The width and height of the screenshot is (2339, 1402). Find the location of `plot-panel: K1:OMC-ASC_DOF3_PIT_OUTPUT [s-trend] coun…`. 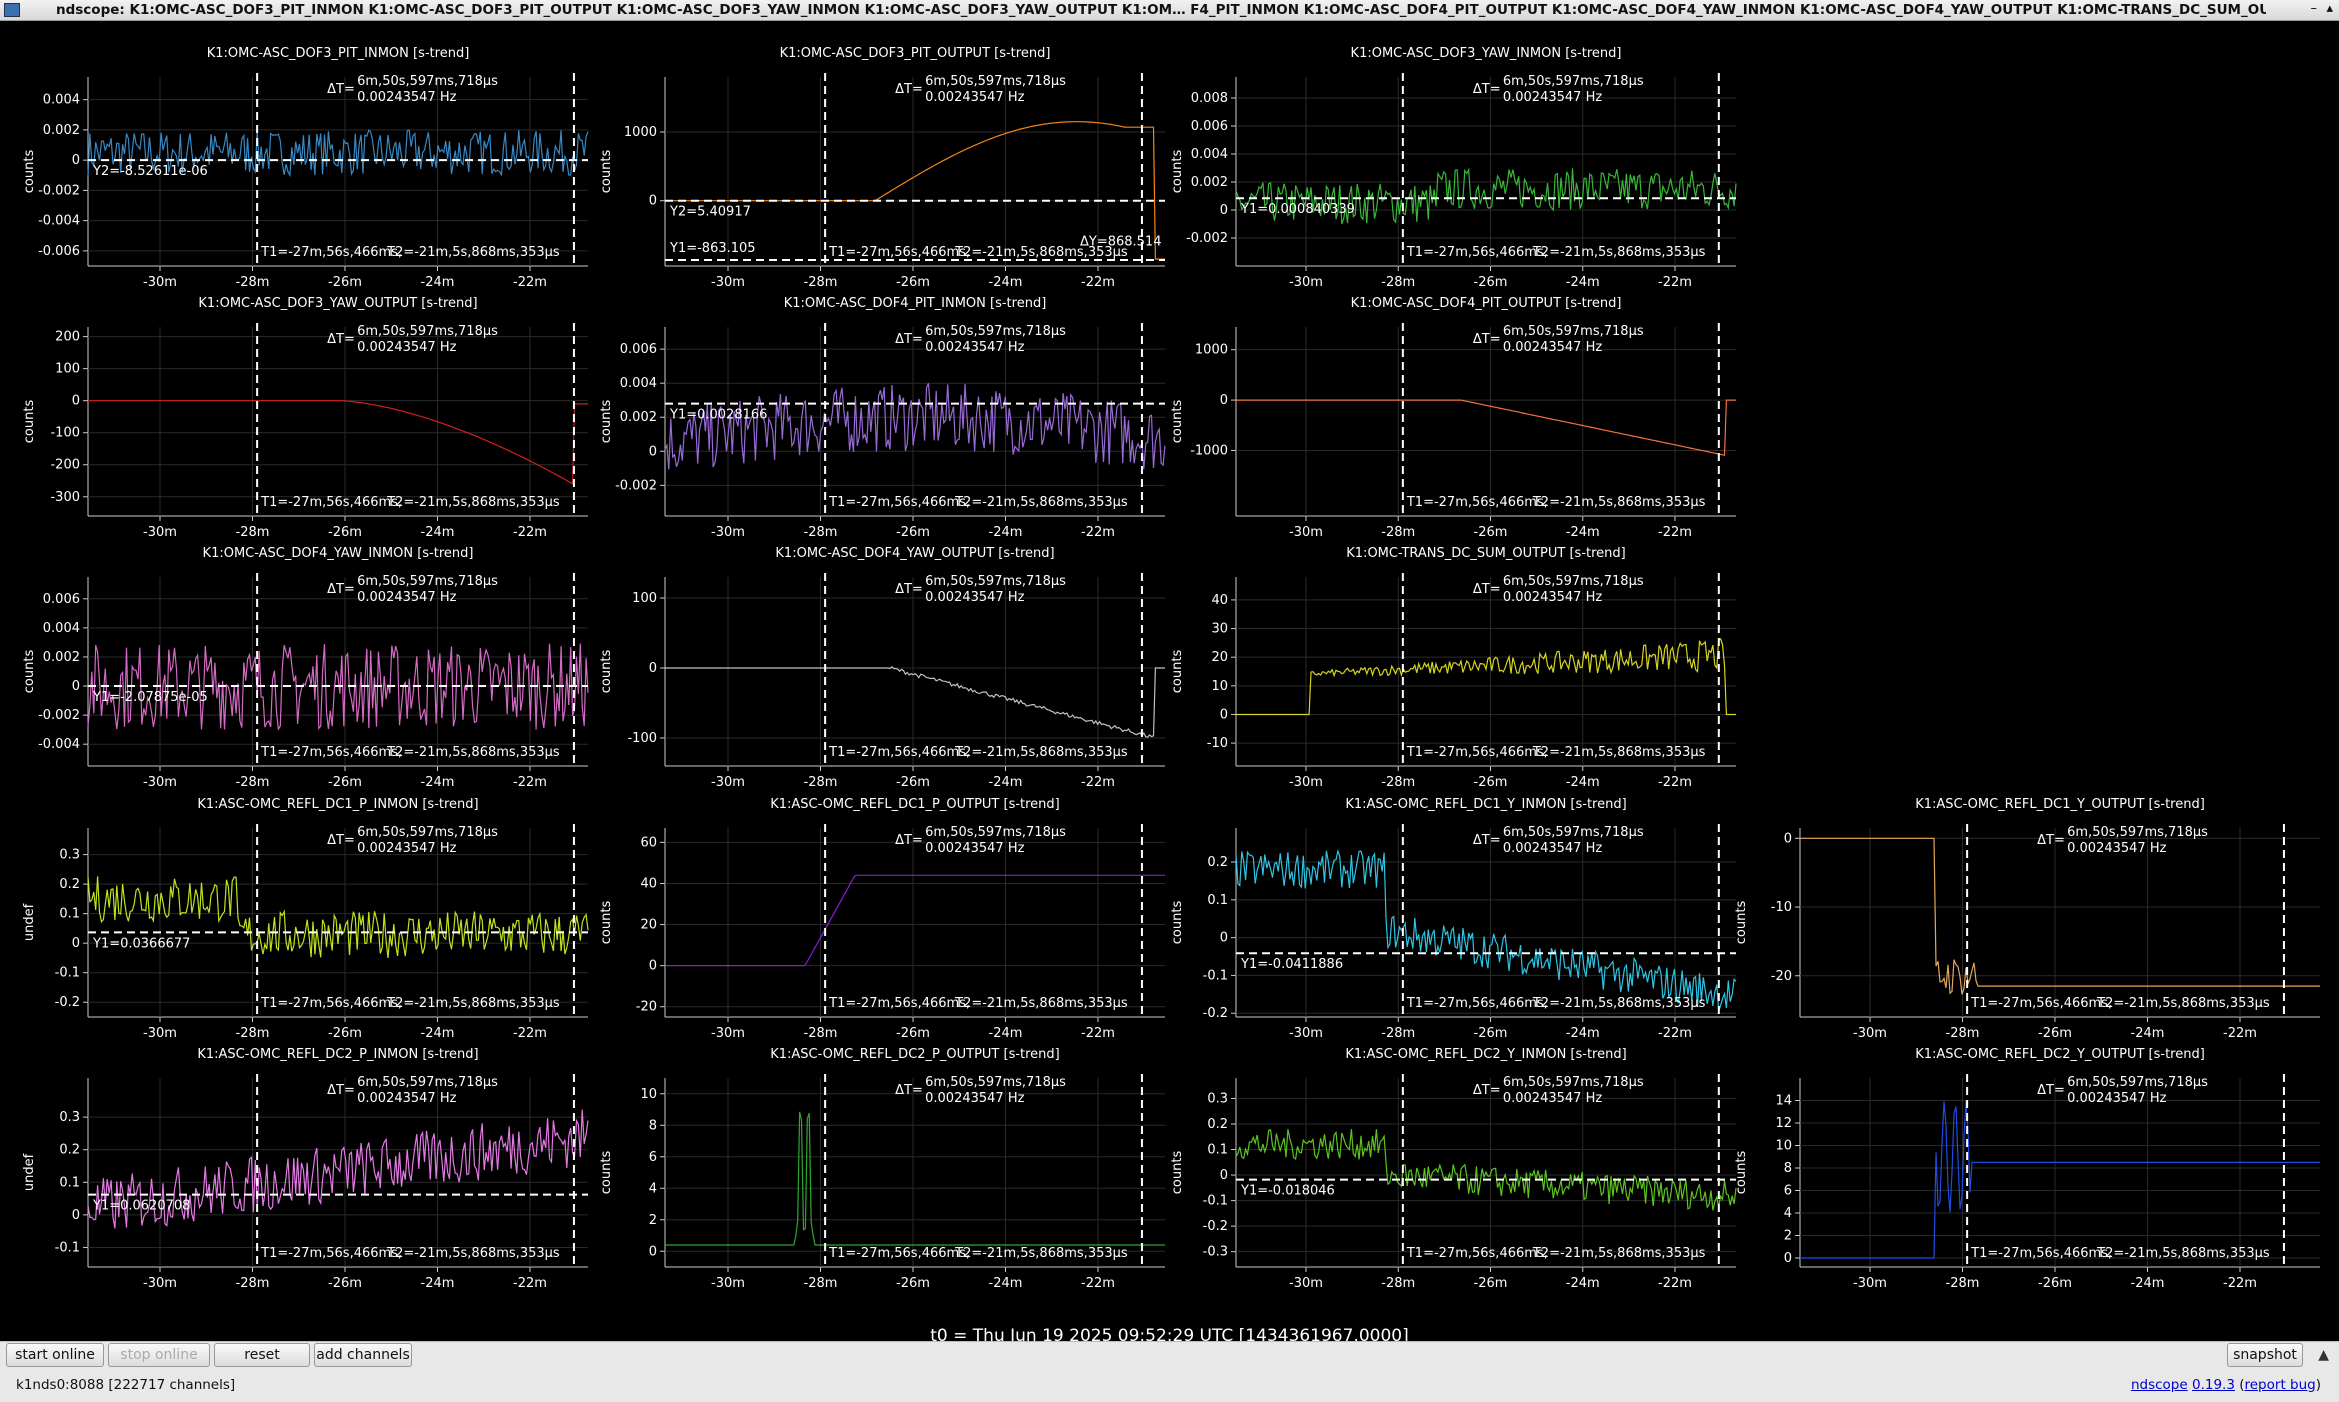

plot-panel: K1:OMC-ASC_DOF3_PIT_OUTPUT [s-trend] coun… is located at coordinates (882, 168).